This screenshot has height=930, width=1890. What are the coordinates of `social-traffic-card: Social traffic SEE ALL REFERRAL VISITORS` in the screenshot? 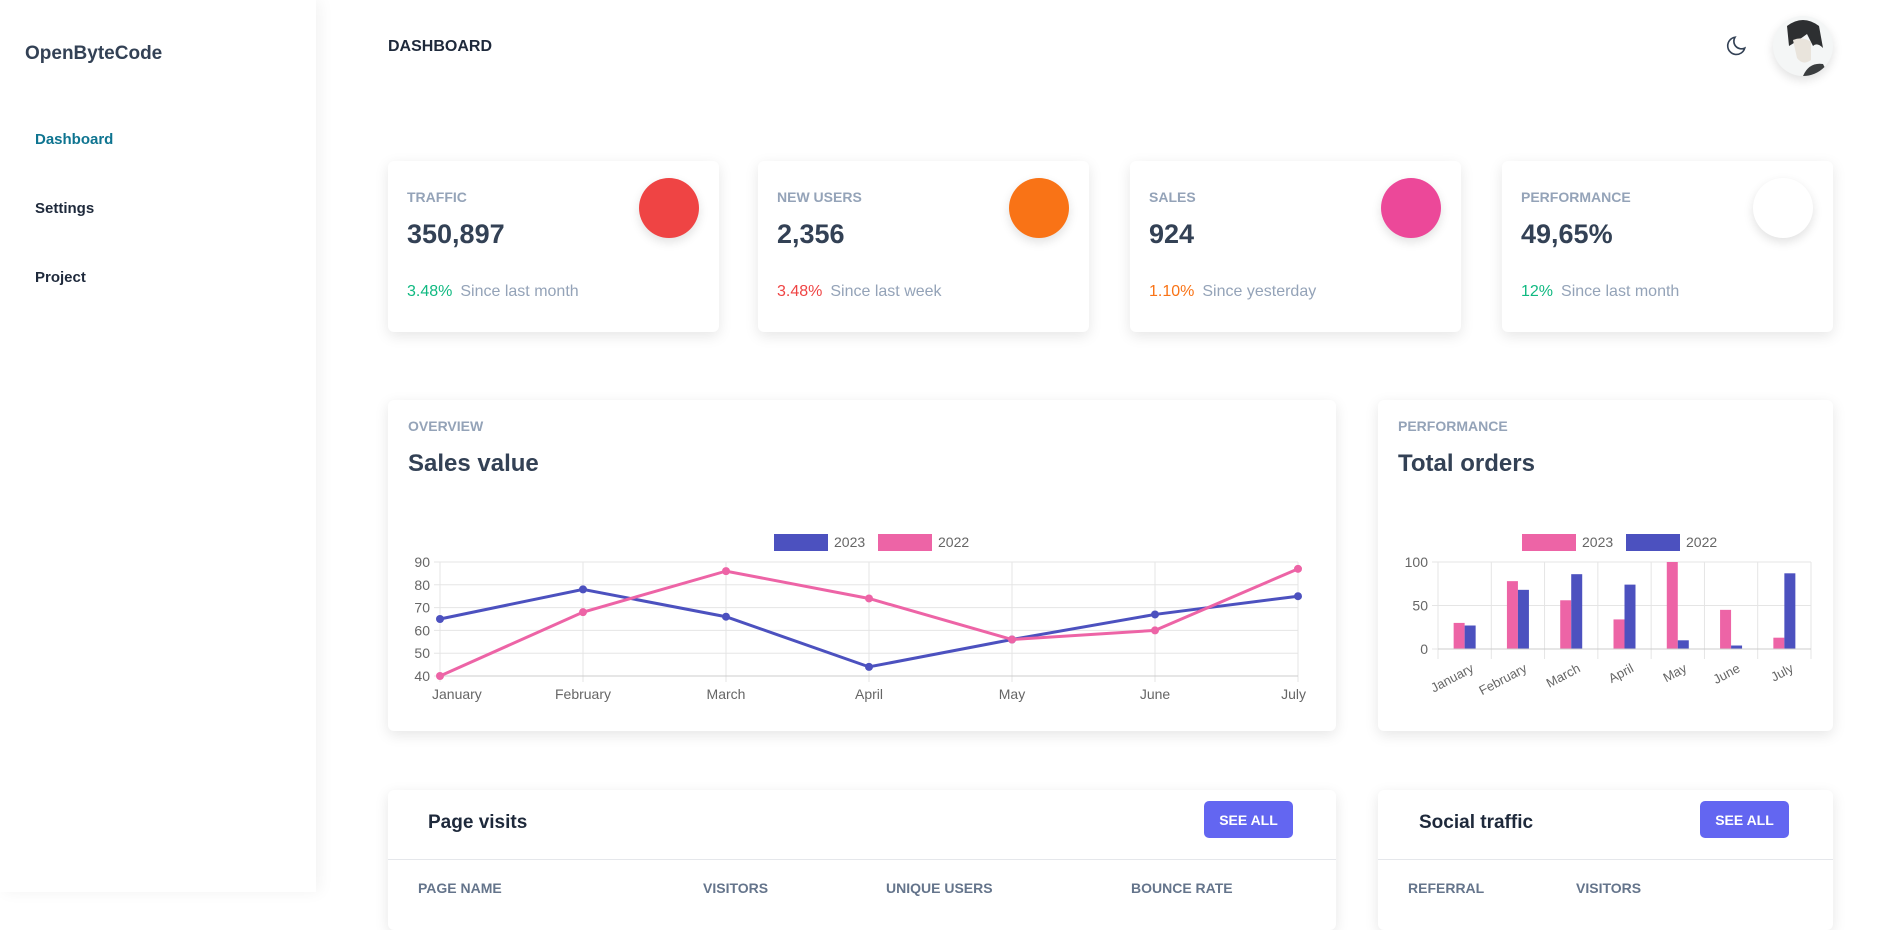 It's located at (1605, 860).